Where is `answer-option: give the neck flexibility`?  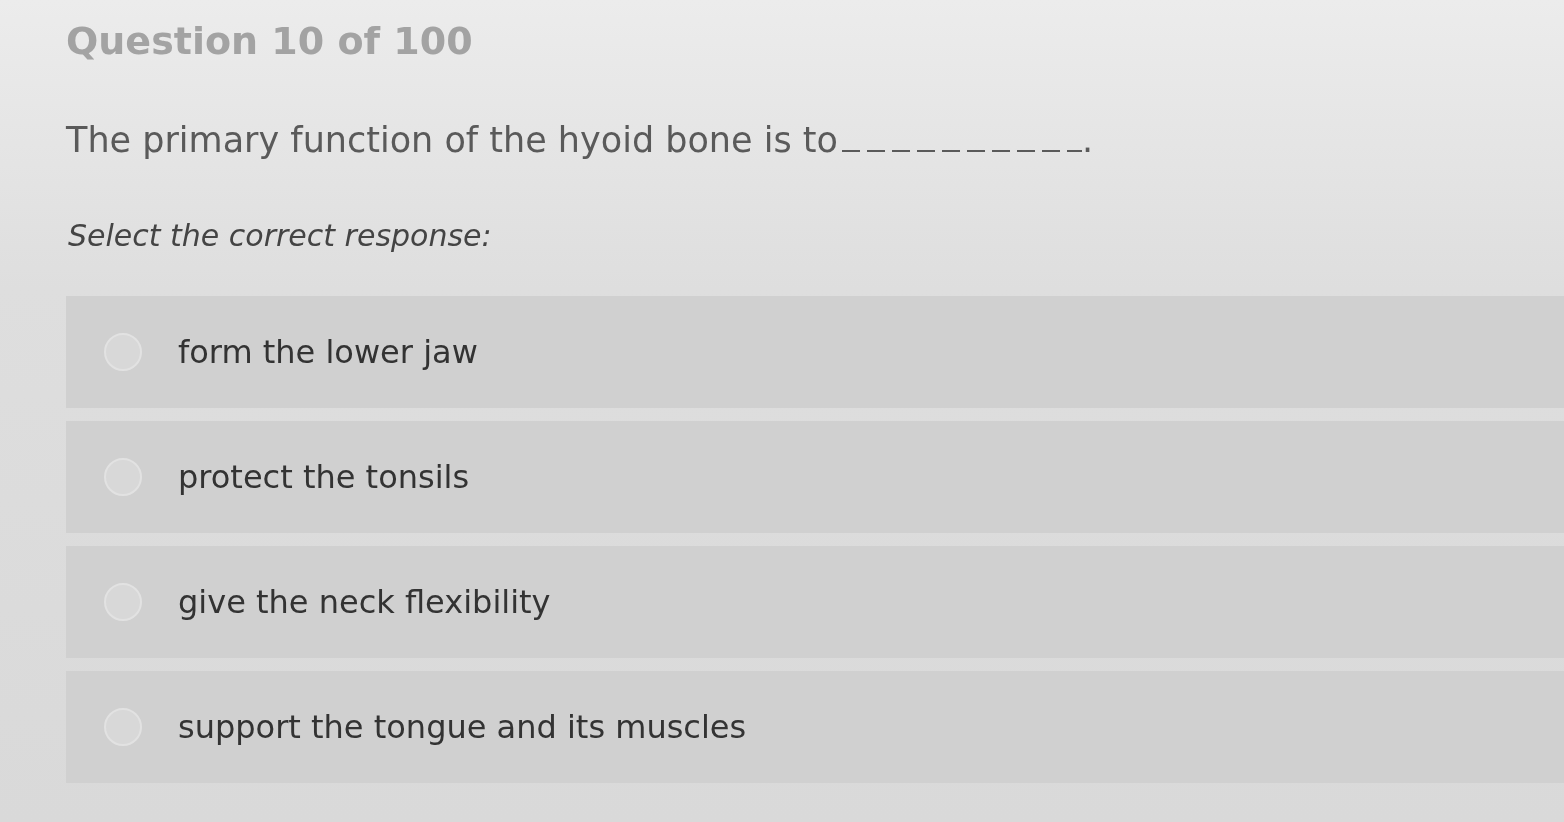
answer-option: give the neck flexibility is located at coordinates (815, 602).